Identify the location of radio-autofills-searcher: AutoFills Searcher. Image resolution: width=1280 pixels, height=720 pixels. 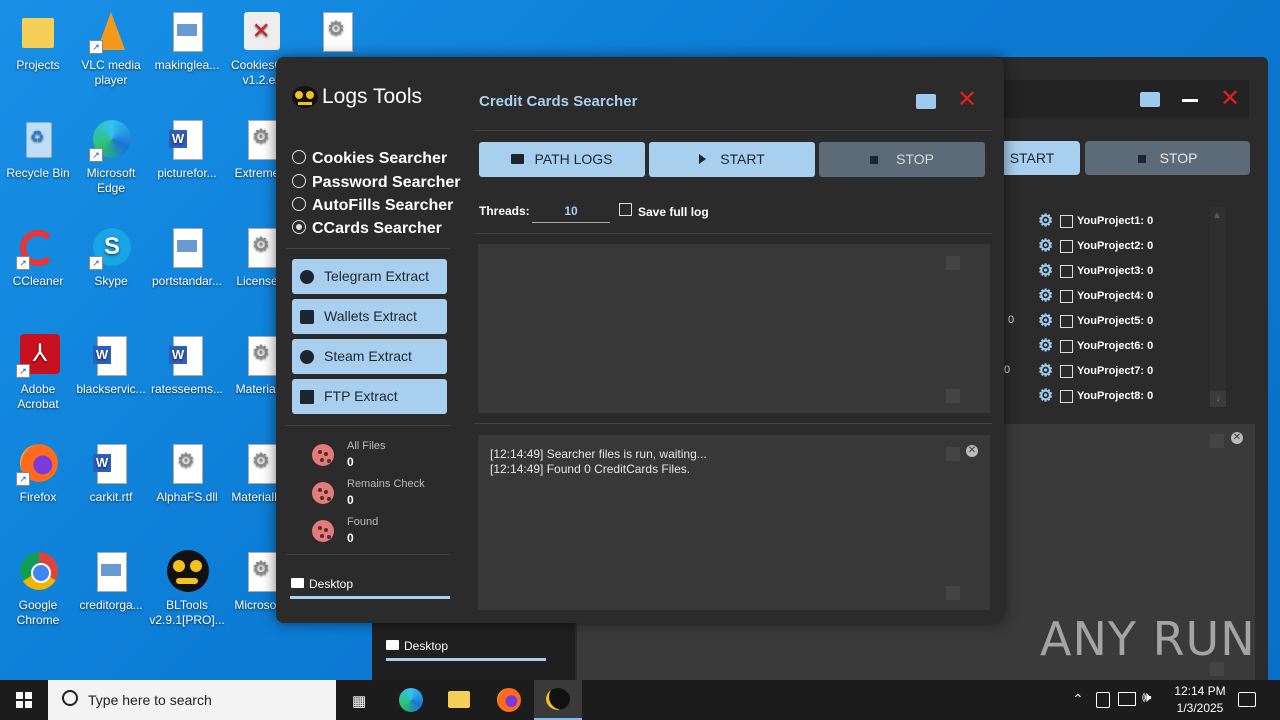
(372, 205).